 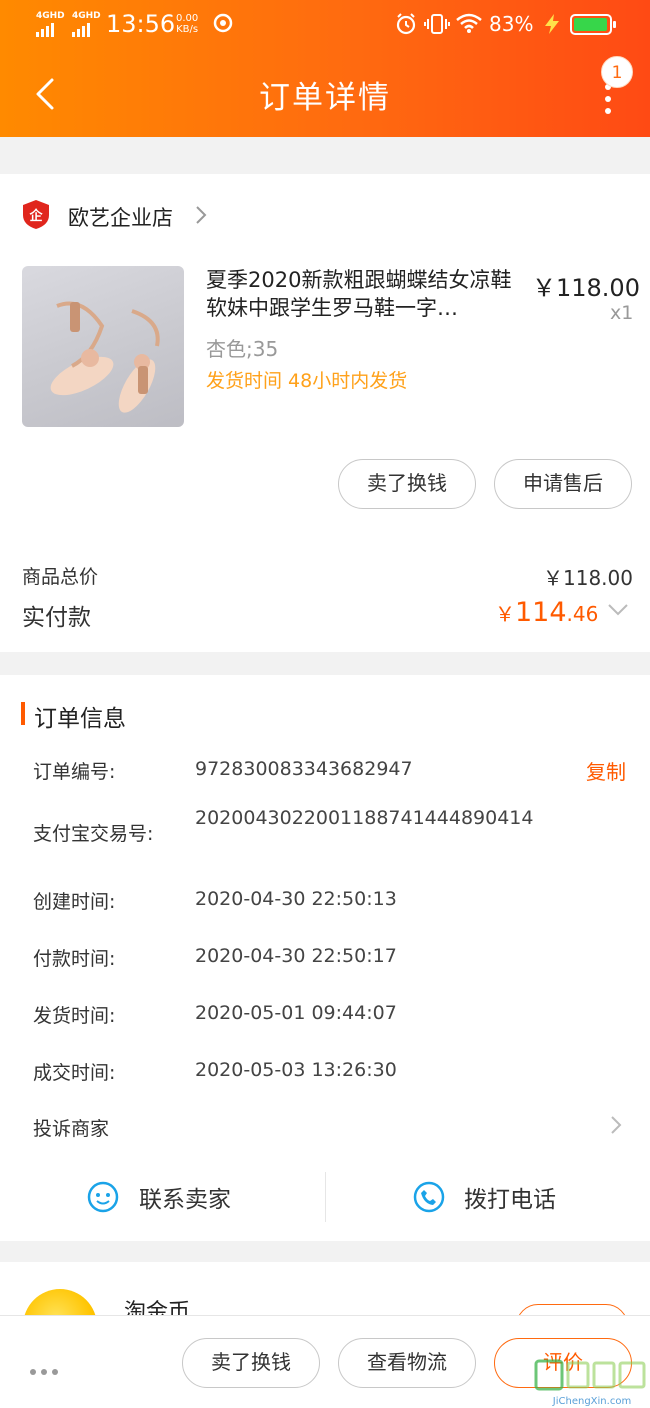 What do you see at coordinates (56, 618) in the screenshot?
I see `paid-amount-label: 实付款` at bounding box center [56, 618].